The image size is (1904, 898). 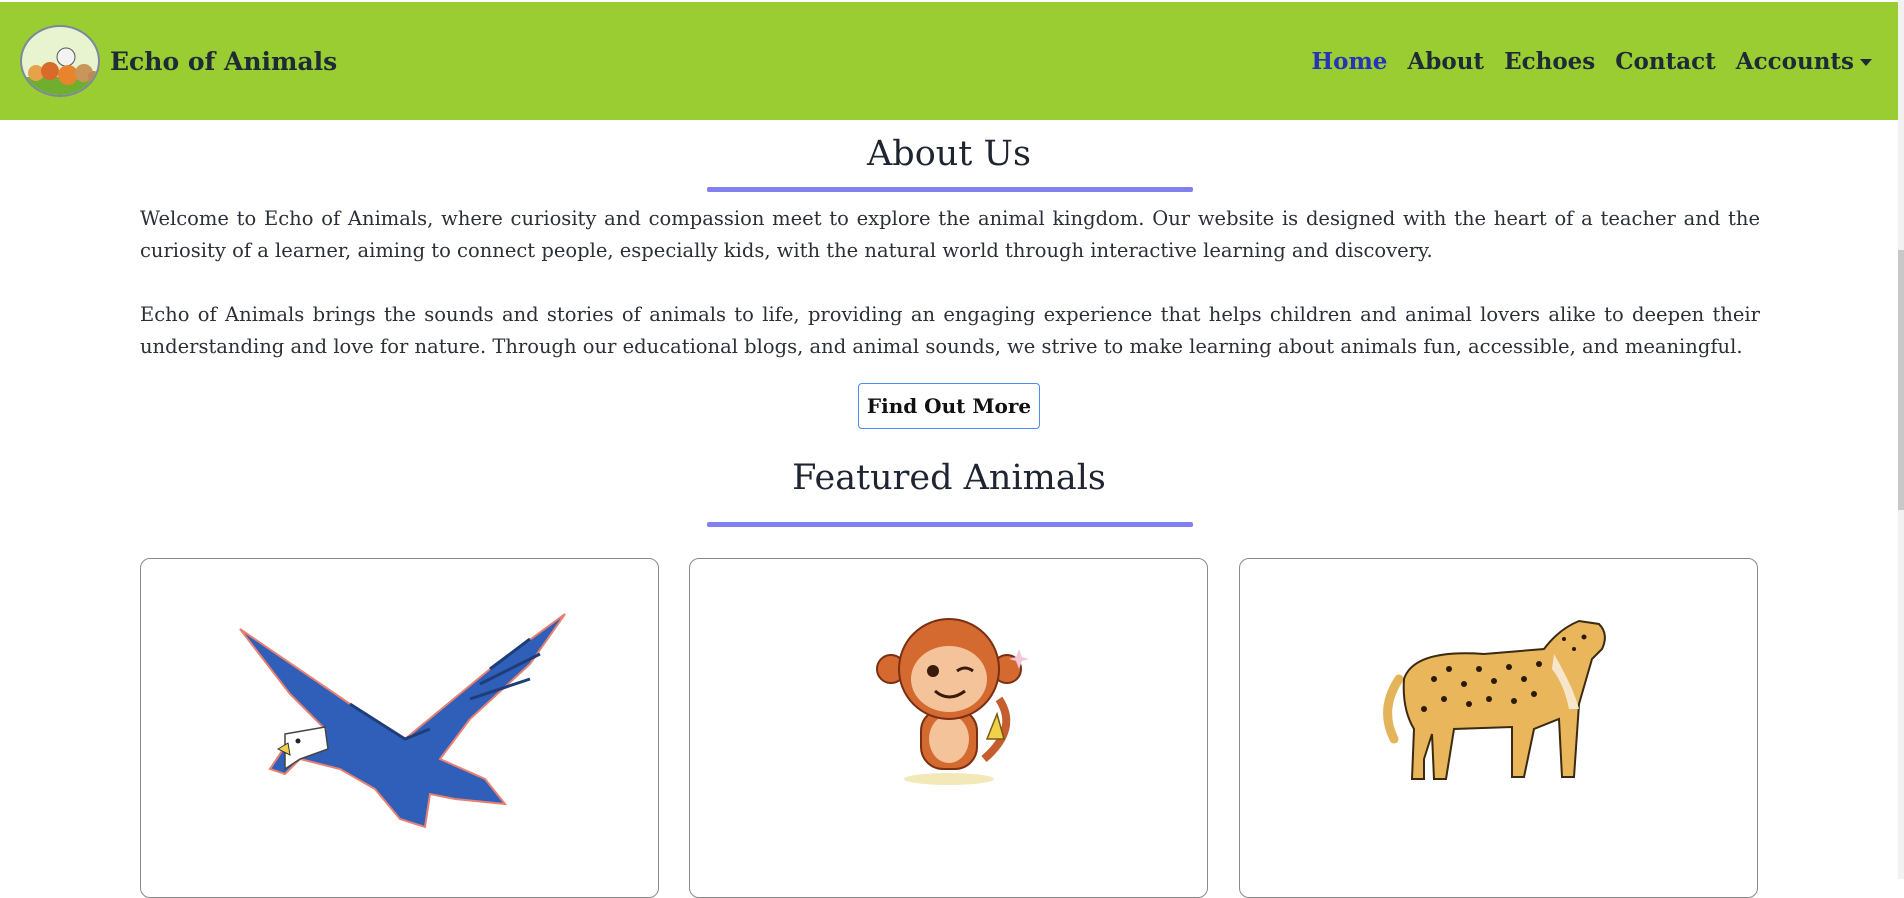 What do you see at coordinates (223, 61) in the screenshot?
I see `brand-name: Echo of Animals` at bounding box center [223, 61].